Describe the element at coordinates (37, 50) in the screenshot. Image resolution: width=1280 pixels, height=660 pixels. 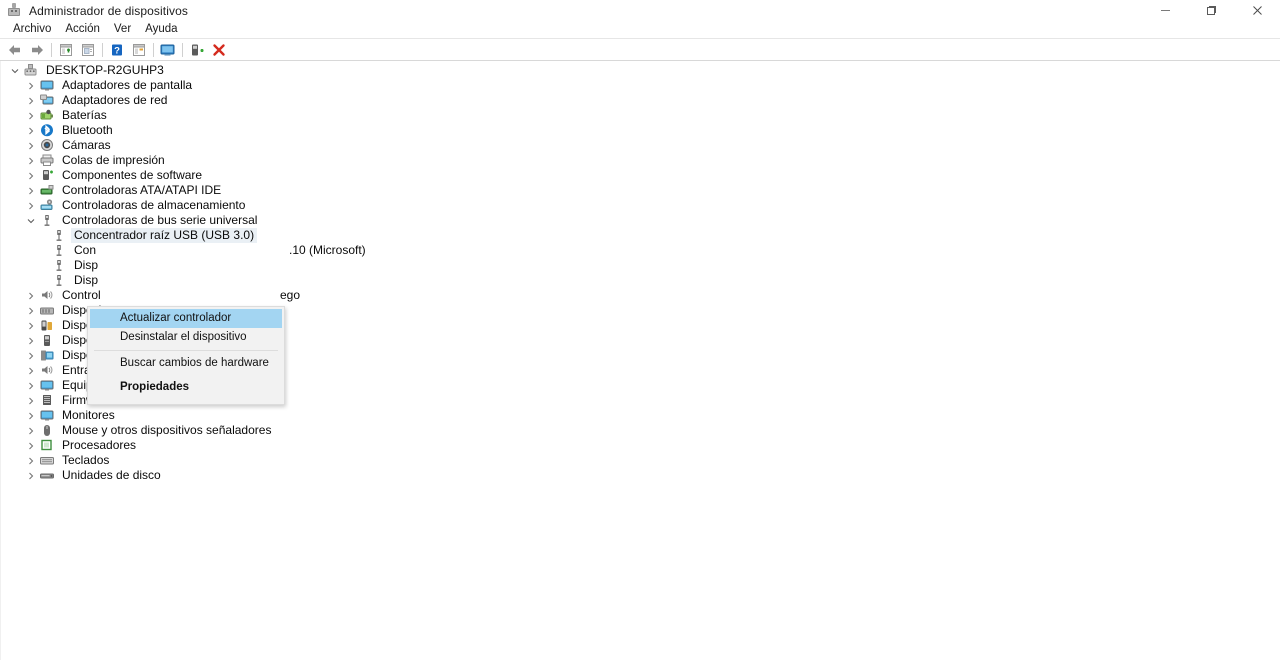
I see `forward-arrow-icon` at that location.